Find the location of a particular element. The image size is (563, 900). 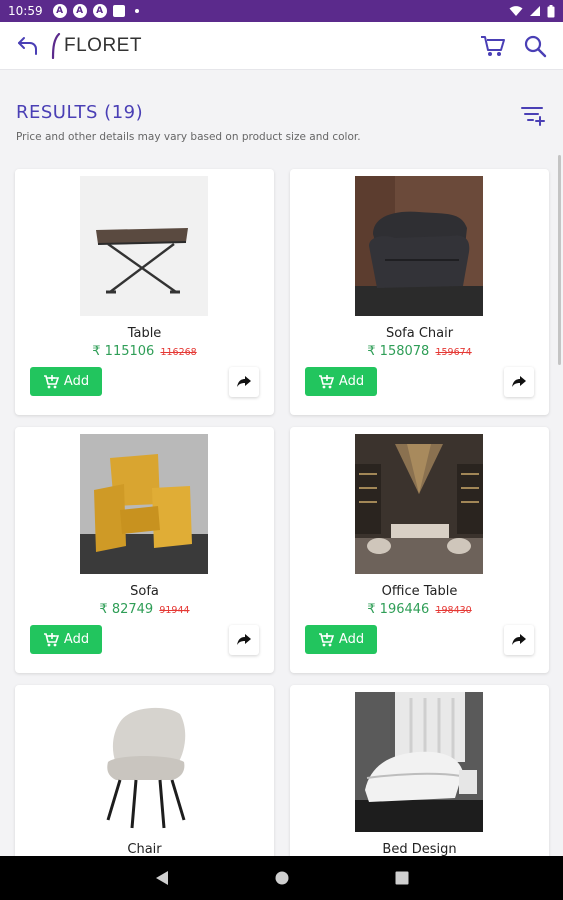

cart-icon is located at coordinates (493, 45).